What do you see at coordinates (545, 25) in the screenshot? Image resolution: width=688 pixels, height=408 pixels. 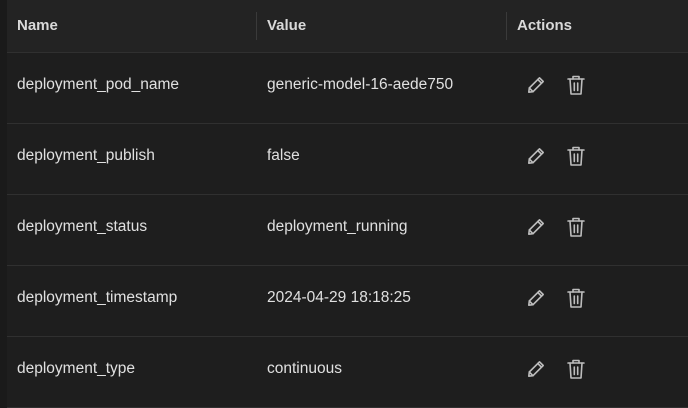 I see `column-header-actions: Actions` at bounding box center [545, 25].